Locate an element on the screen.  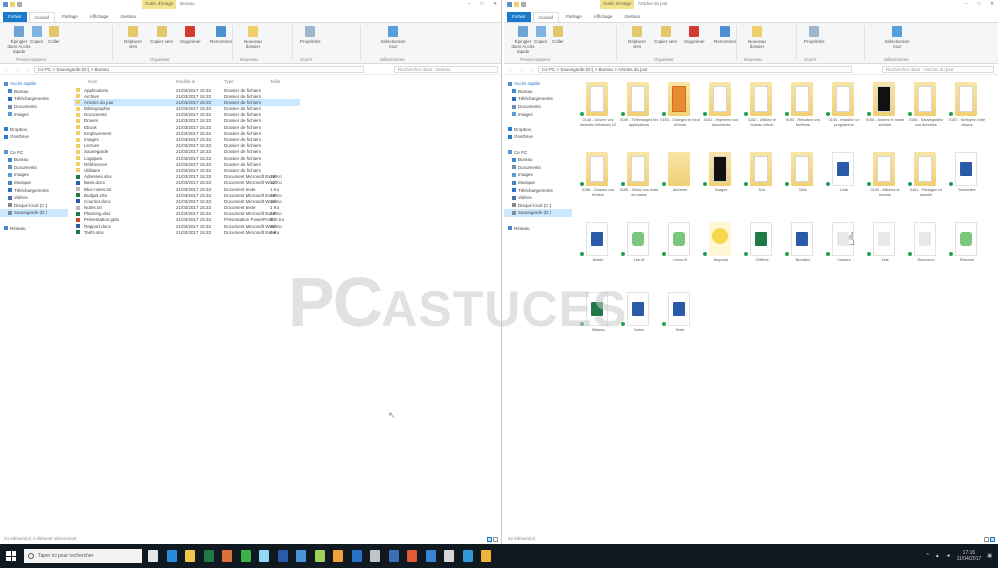
file-tile: 0159 - Gérez vos mots de passe is located at coordinates (639, 183).